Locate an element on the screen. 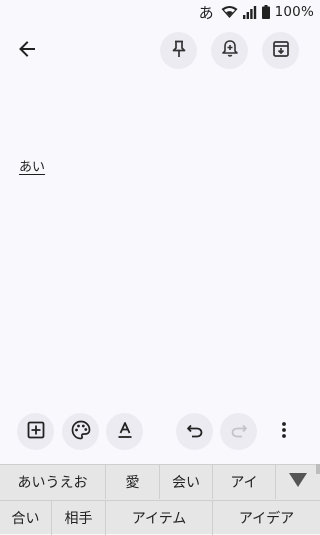 The width and height of the screenshot is (320, 535). candidate-item: アイ is located at coordinates (244, 482).